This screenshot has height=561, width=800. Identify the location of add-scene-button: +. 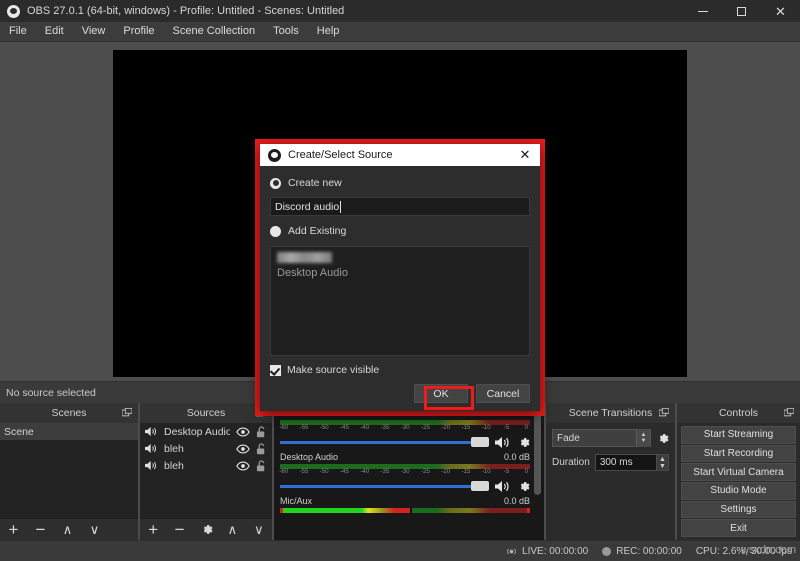
(13, 530).